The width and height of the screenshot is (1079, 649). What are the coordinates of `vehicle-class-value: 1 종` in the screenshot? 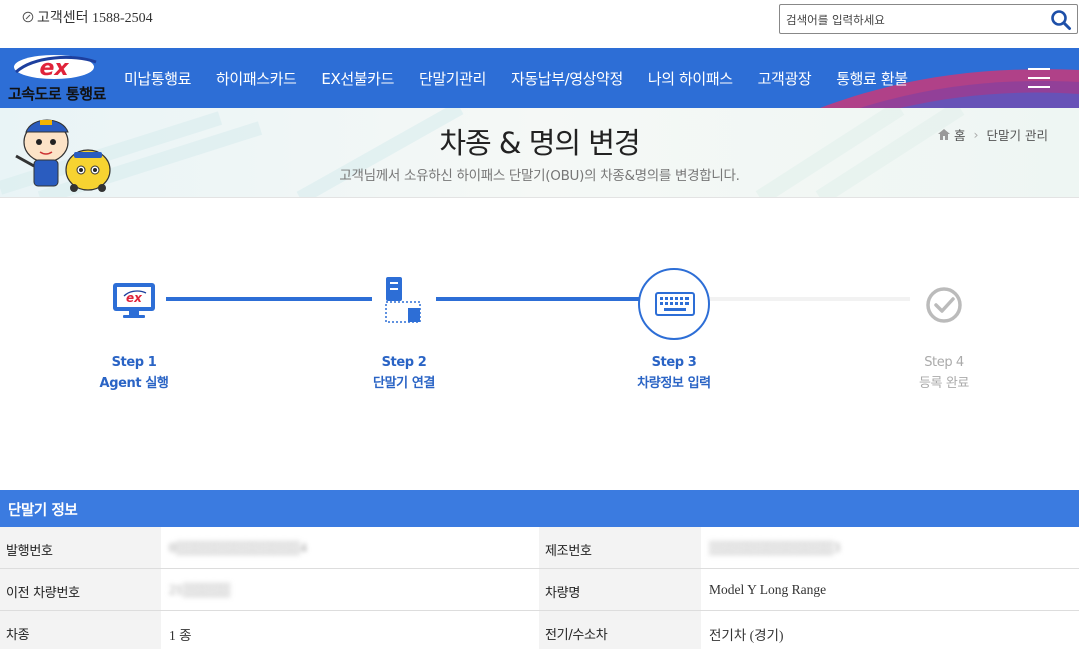 It's located at (180, 635).